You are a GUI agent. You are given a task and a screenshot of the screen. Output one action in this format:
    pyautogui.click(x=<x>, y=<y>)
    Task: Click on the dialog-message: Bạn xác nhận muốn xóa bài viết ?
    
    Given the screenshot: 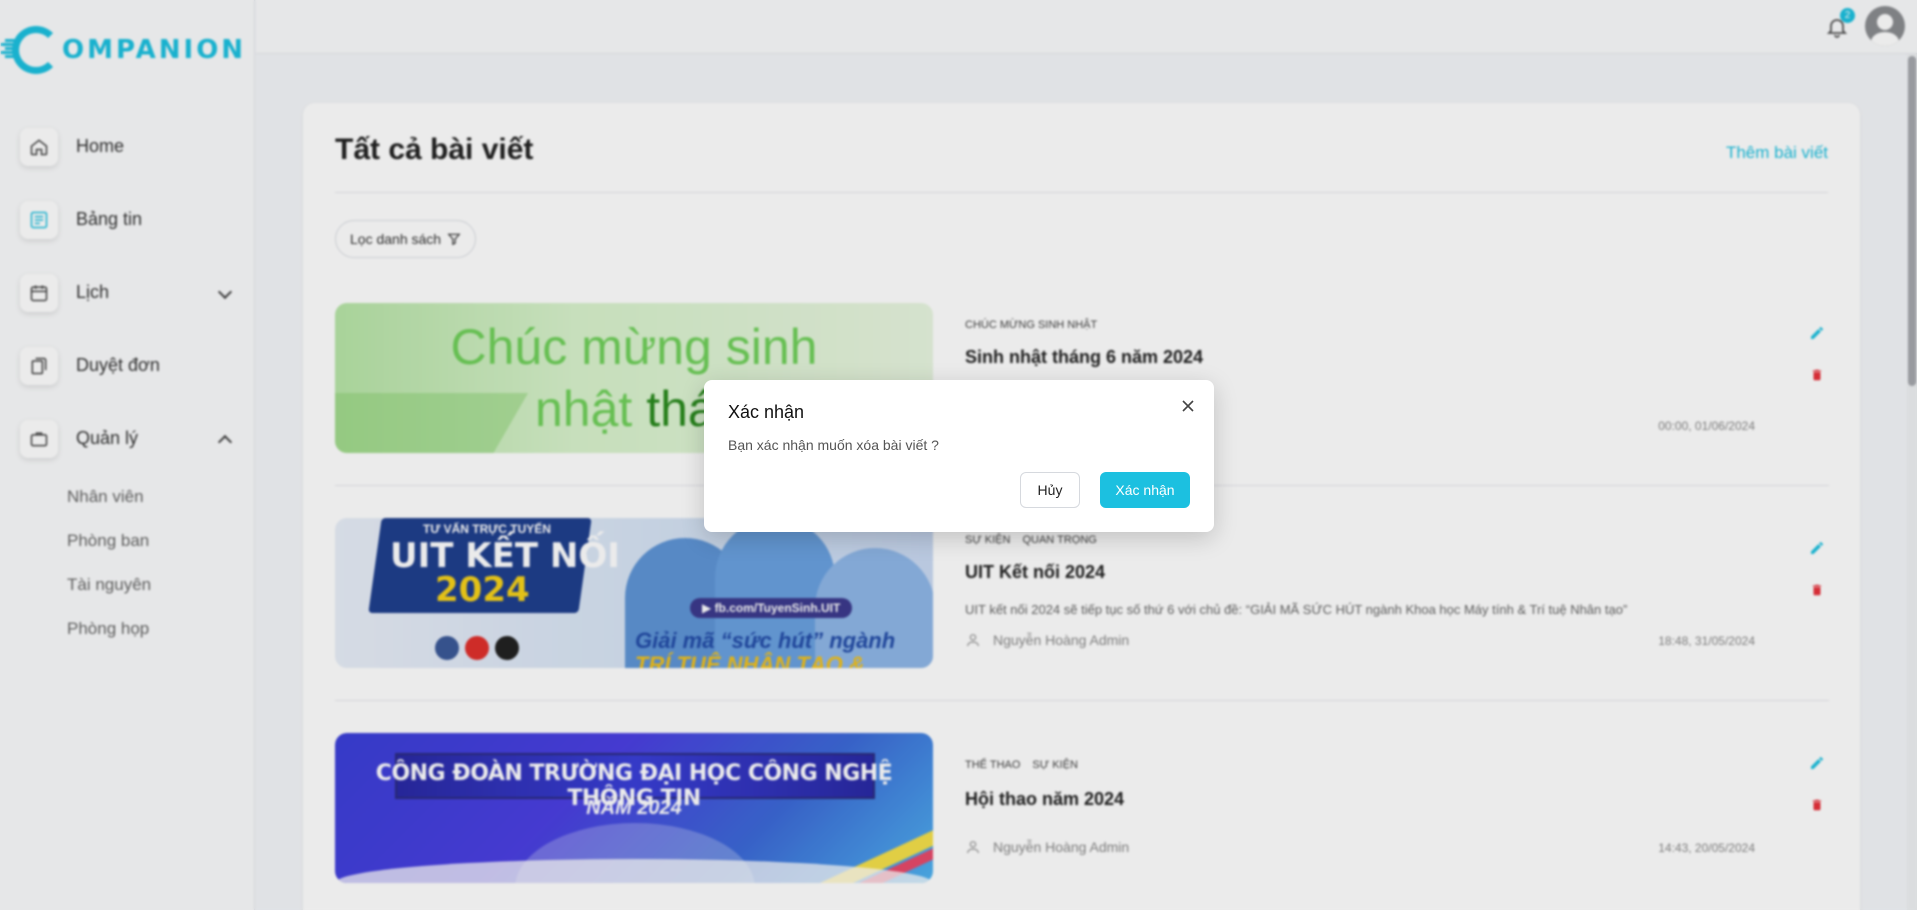 What is the action you would take?
    pyautogui.click(x=833, y=445)
    